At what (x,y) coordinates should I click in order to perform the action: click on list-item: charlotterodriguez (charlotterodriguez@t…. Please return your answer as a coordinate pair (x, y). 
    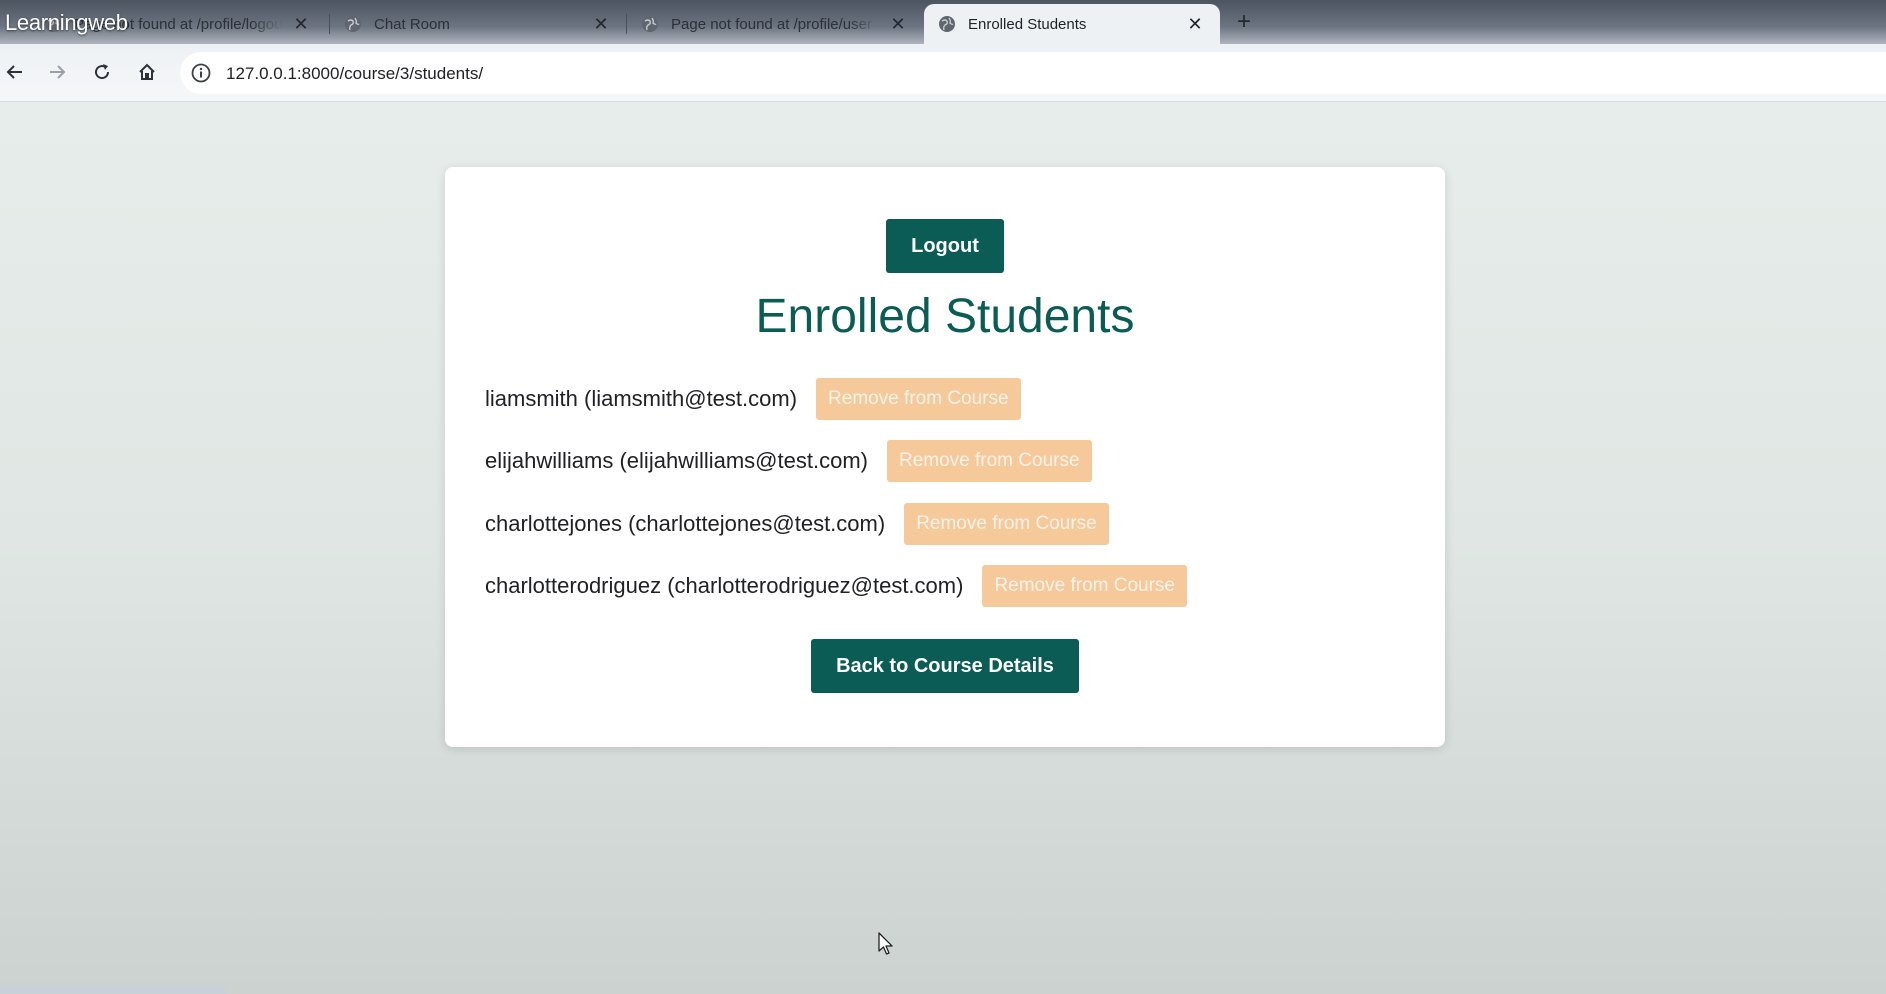
    Looking at the image, I should click on (836, 586).